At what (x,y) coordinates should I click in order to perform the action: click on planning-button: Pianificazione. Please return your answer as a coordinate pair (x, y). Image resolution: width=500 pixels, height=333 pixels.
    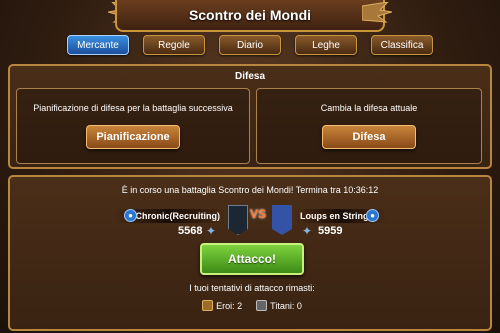
    Looking at the image, I should click on (133, 137).